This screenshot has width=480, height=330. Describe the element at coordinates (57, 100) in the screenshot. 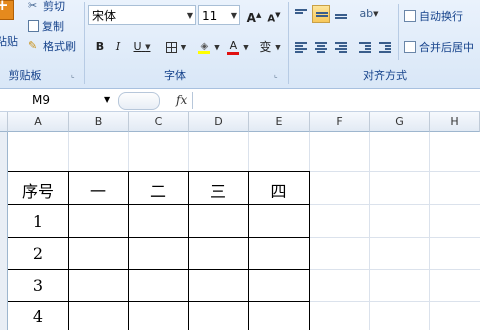

I see `name-box: M9 ▼` at that location.